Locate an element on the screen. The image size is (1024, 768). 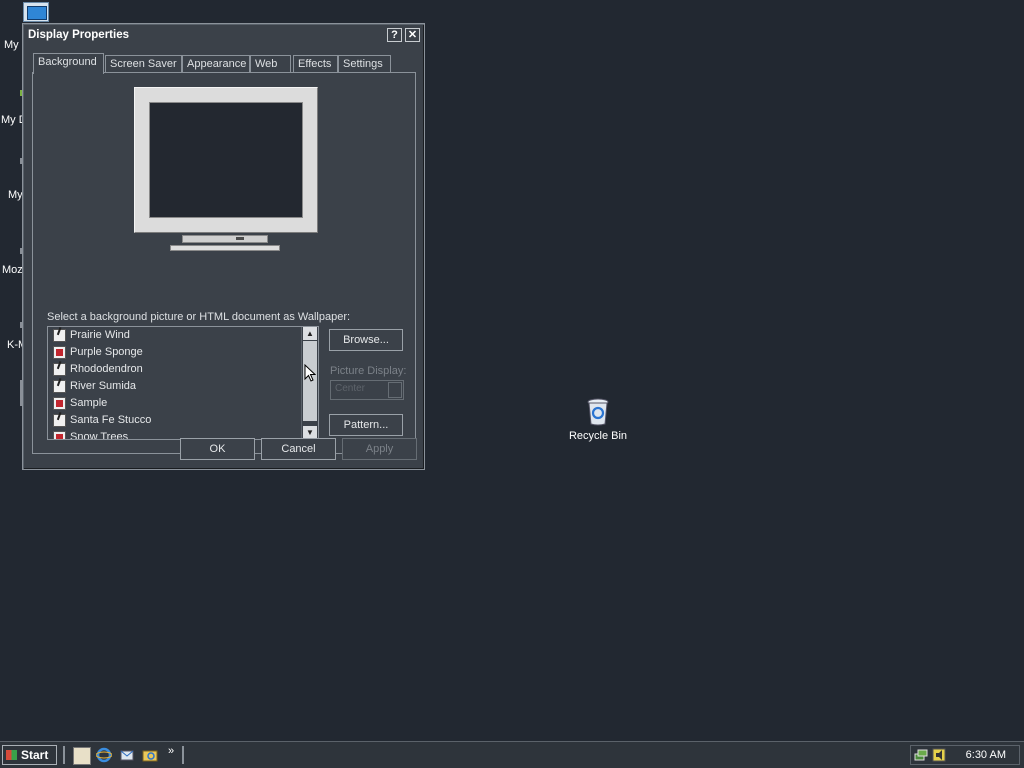
ok-button: OK is located at coordinates (217, 449).